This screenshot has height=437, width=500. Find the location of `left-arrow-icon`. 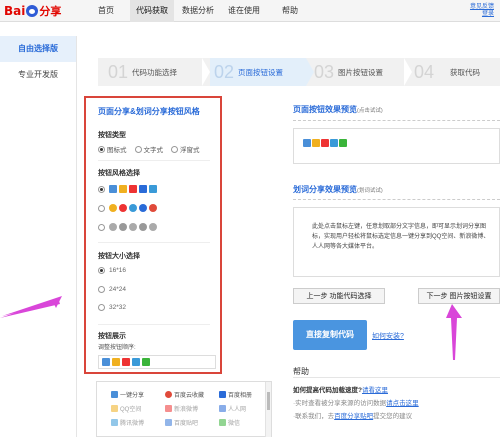

left-arrow-icon is located at coordinates (32, 306).